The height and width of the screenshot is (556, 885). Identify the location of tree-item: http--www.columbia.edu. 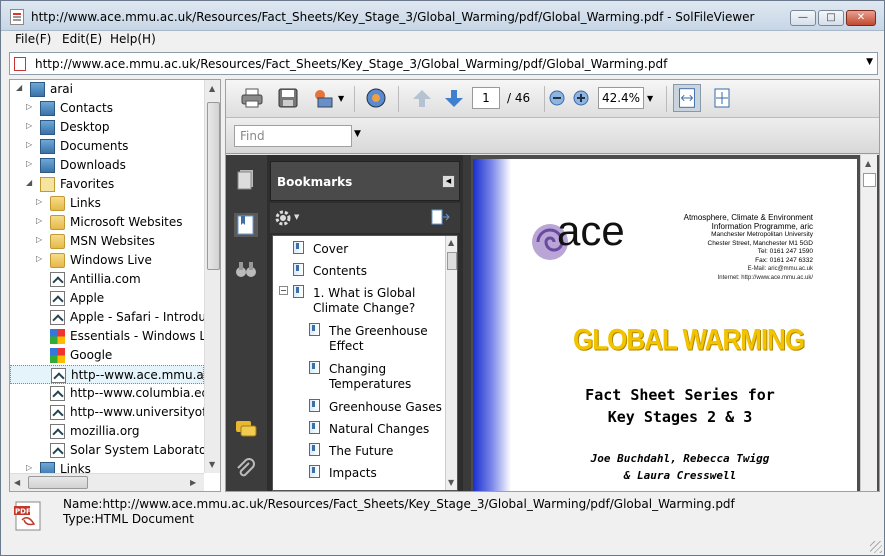
(113, 393).